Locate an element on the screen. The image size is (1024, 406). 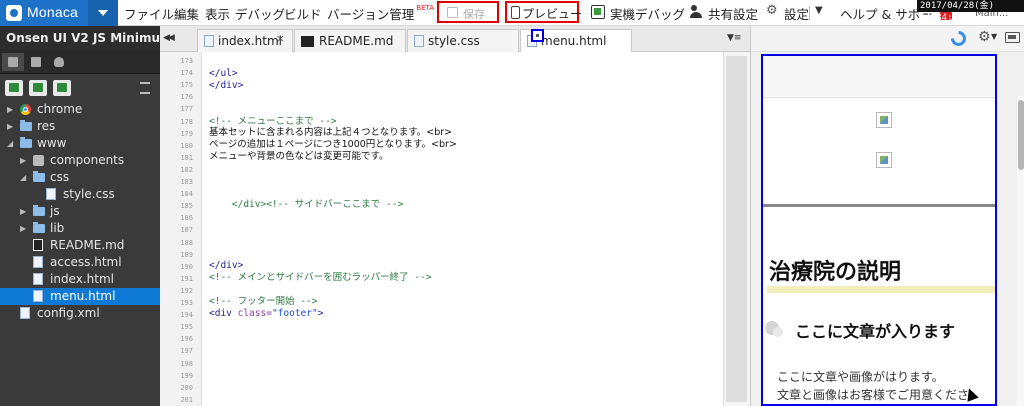
tree-item-readme-md: README.md is located at coordinates (80, 245).